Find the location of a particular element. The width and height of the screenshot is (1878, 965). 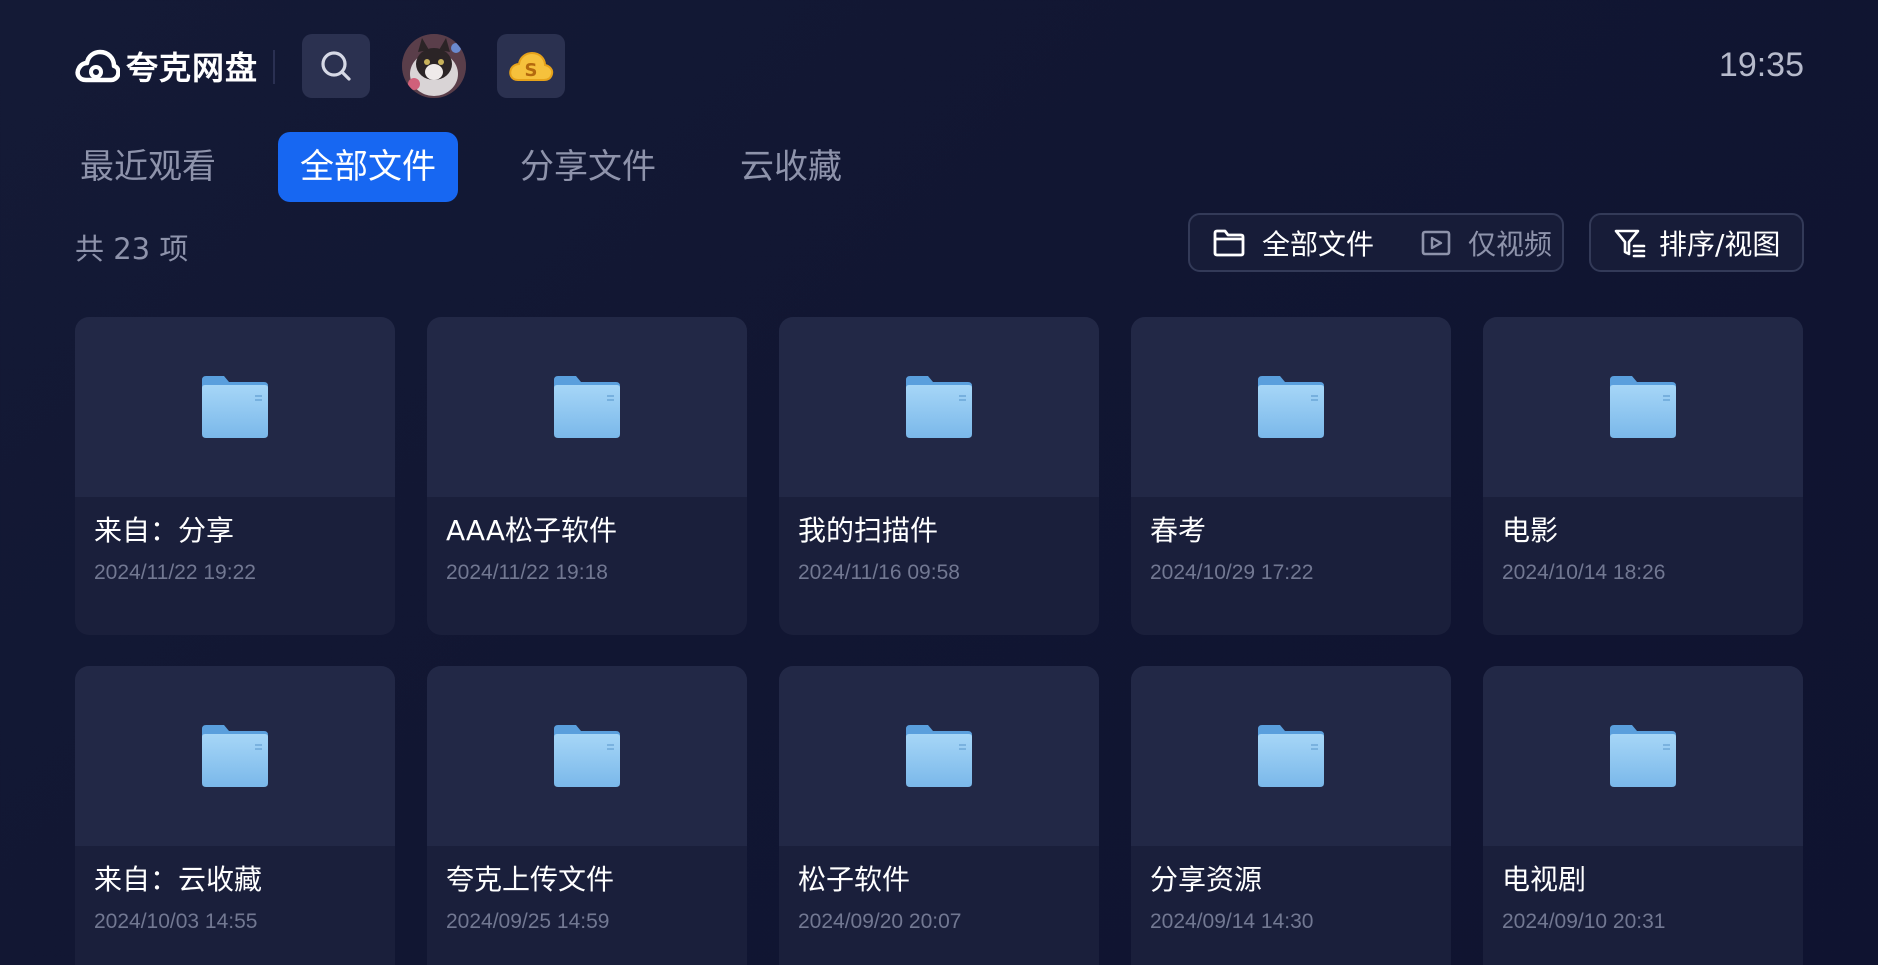

svg-text: S is located at coordinates (531, 70).